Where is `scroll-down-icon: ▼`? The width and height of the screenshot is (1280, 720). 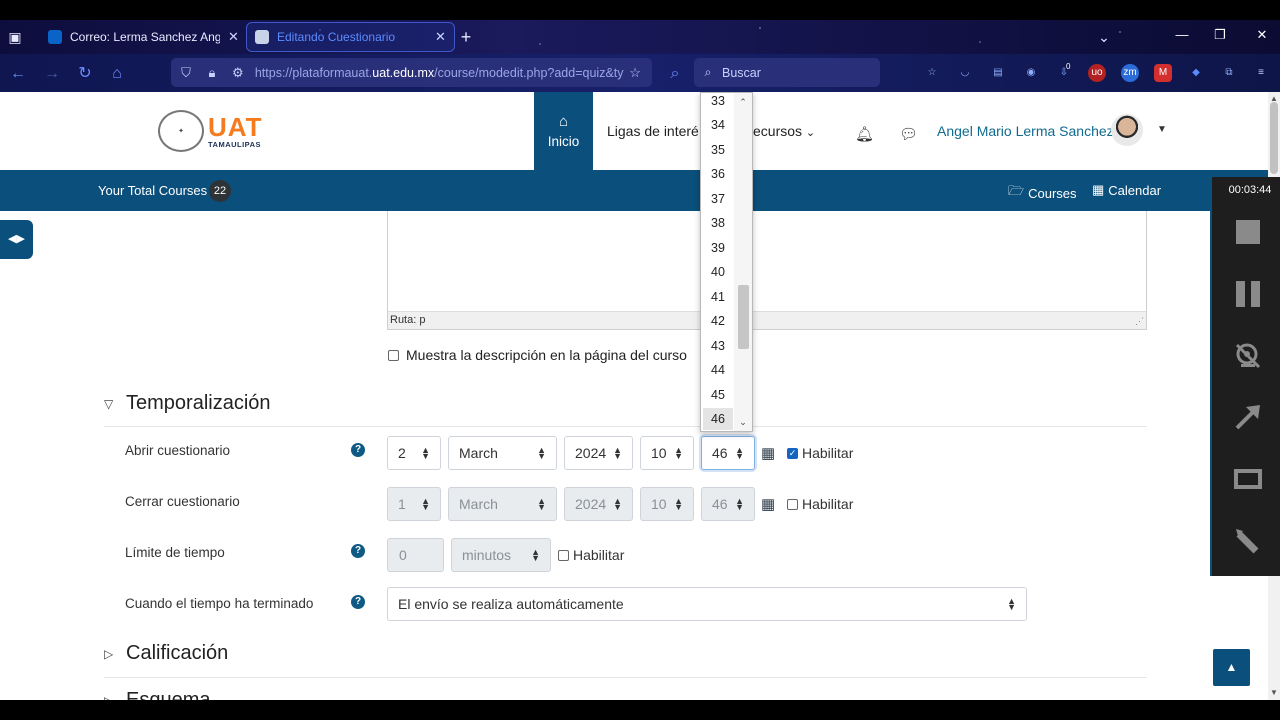 scroll-down-icon: ▼ is located at coordinates (1274, 692).